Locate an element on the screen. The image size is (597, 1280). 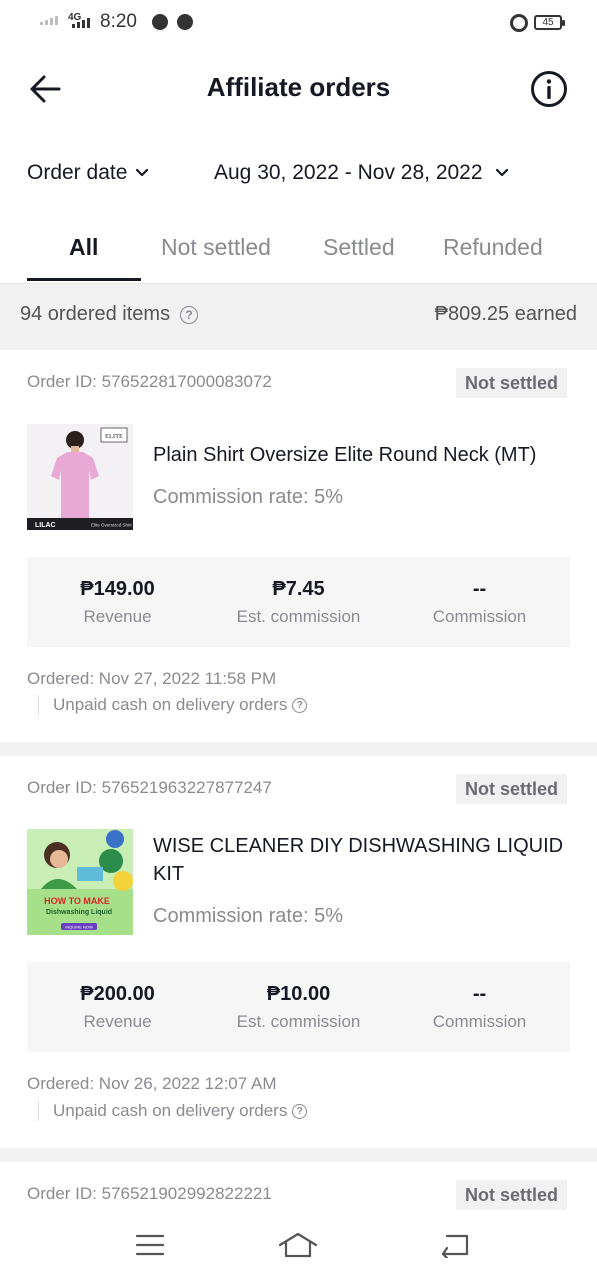
active-tab-indicator is located at coordinates (84, 279).